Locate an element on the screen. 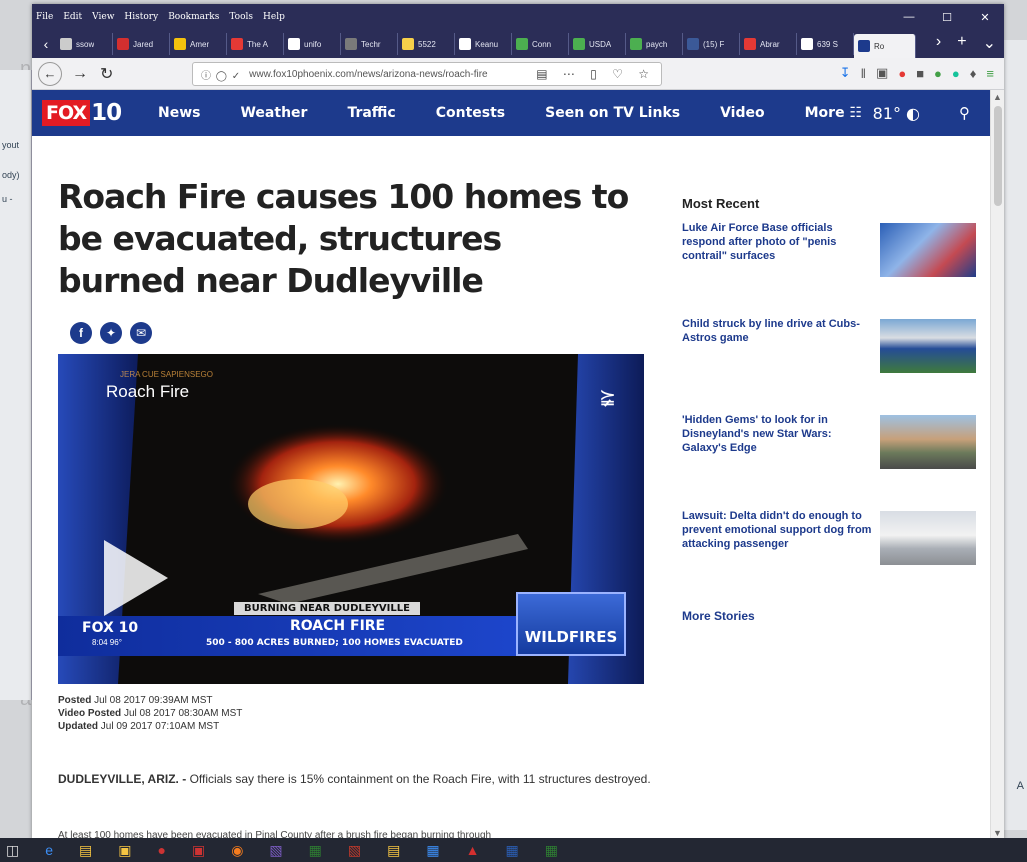 The image size is (1027, 862). excel-icon: ▦ is located at coordinates (315, 850).